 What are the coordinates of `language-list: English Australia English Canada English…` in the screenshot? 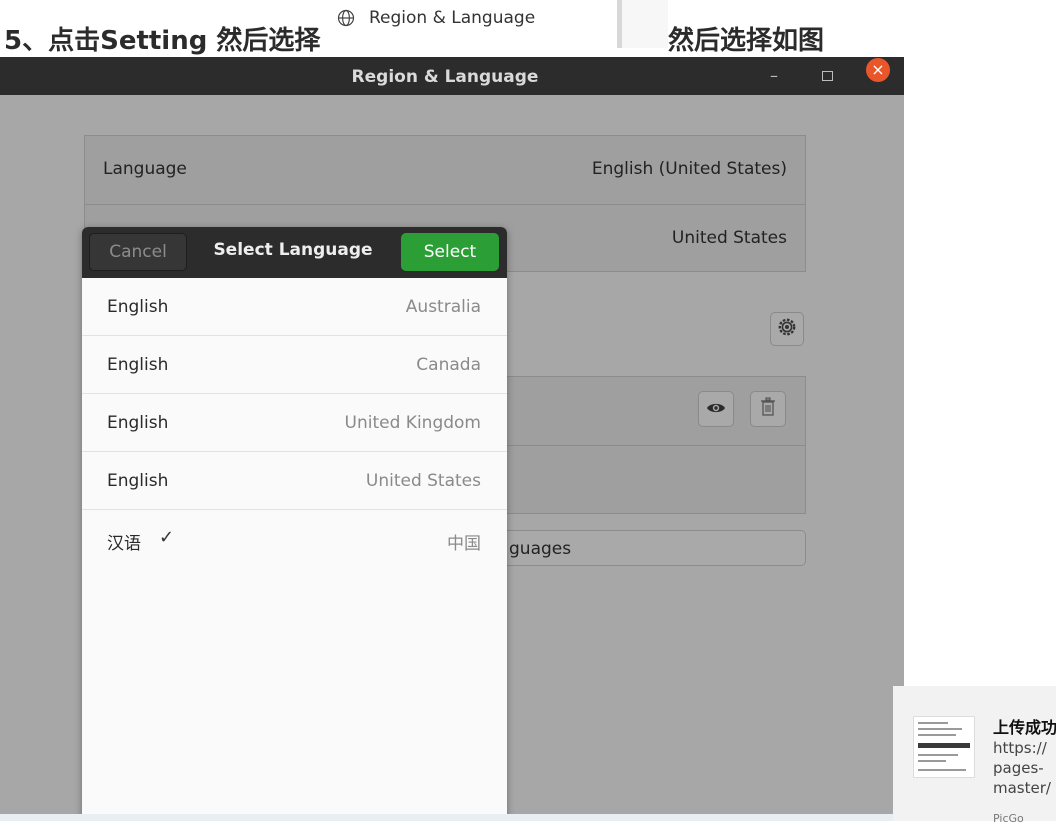 It's located at (294, 423).